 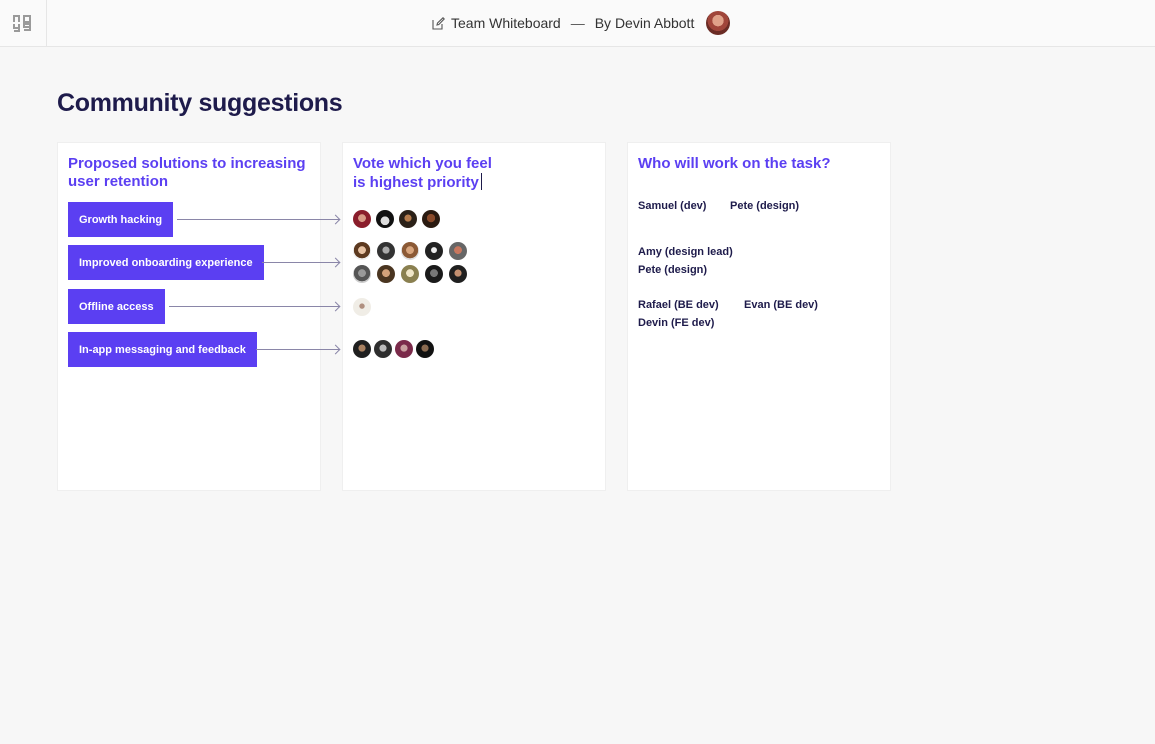 I want to click on solution-chip-offline-access: Offline access, so click(x=116, y=306).